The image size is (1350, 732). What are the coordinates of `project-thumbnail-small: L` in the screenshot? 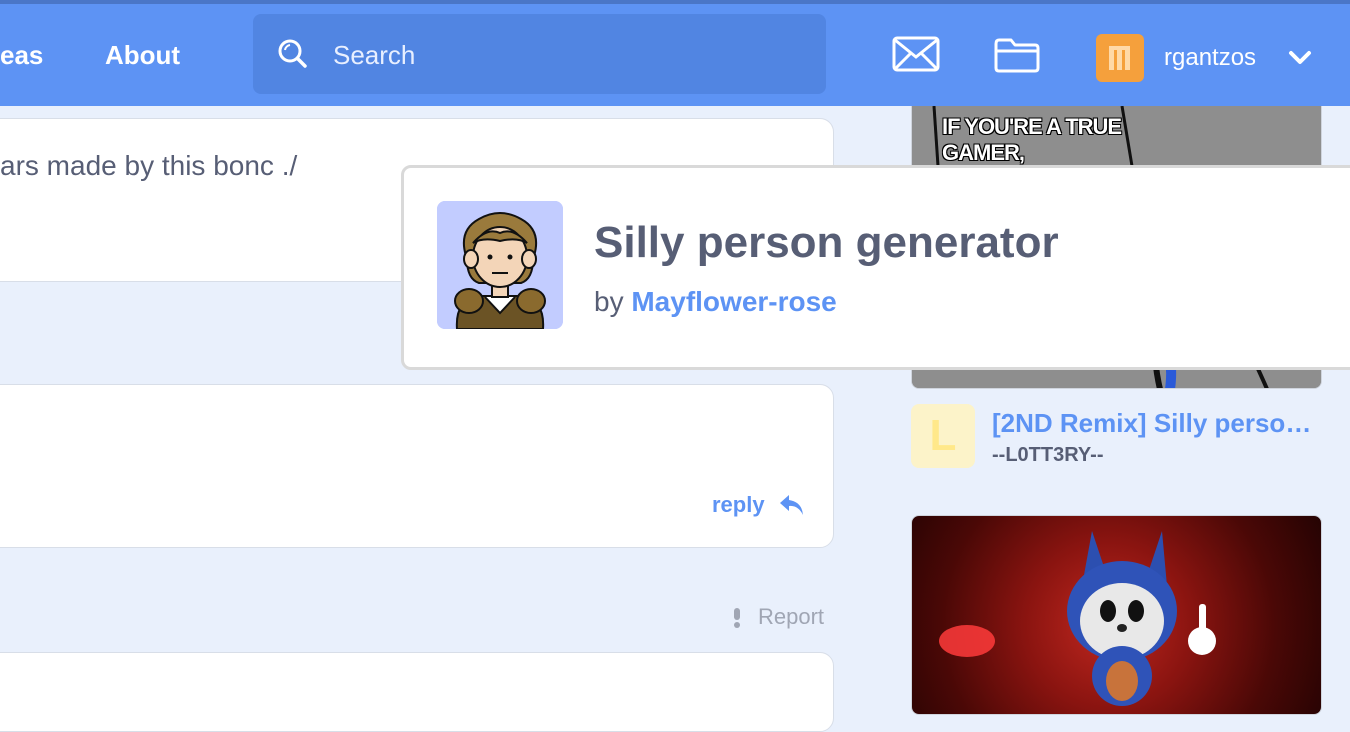 It's located at (943, 436).